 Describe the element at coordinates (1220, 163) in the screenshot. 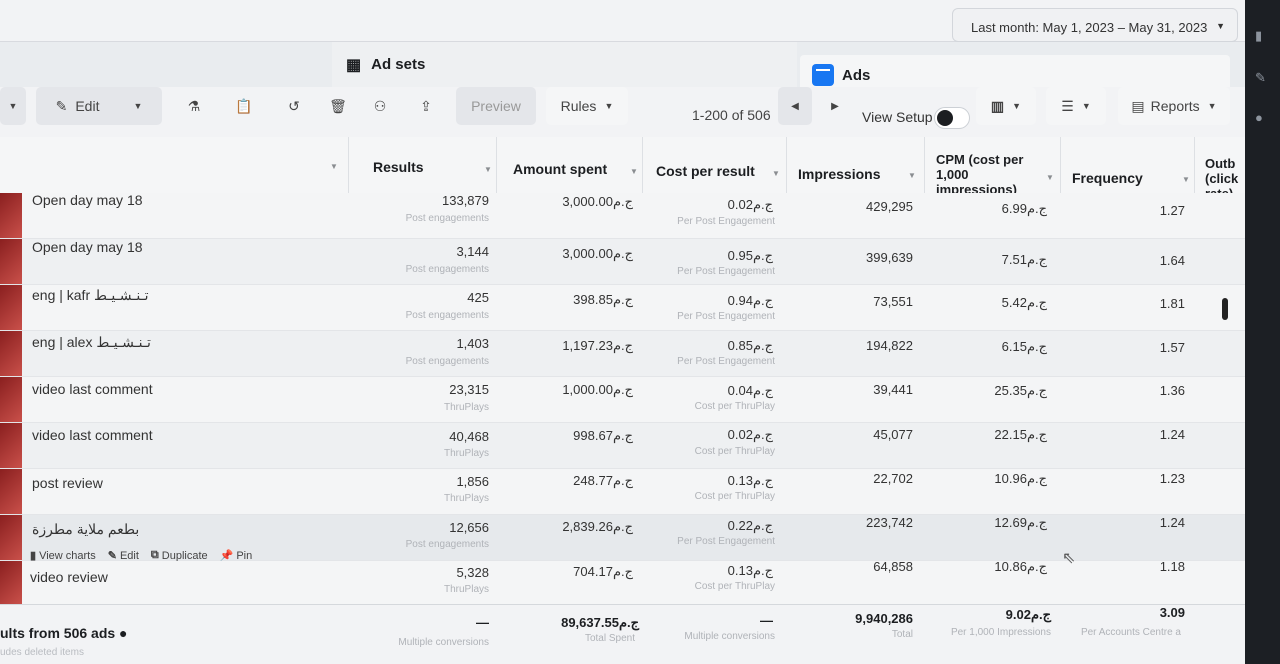

I see `column-outbound-line-1: Outb` at that location.